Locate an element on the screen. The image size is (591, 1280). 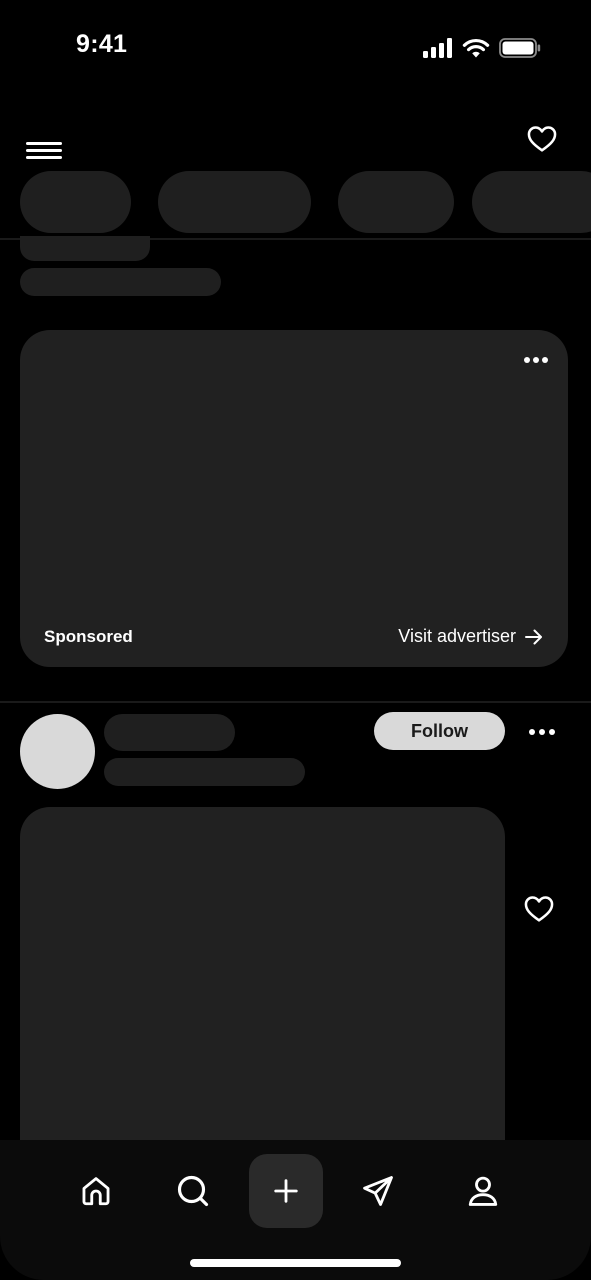
nav-search is located at coordinates (193, 1191).